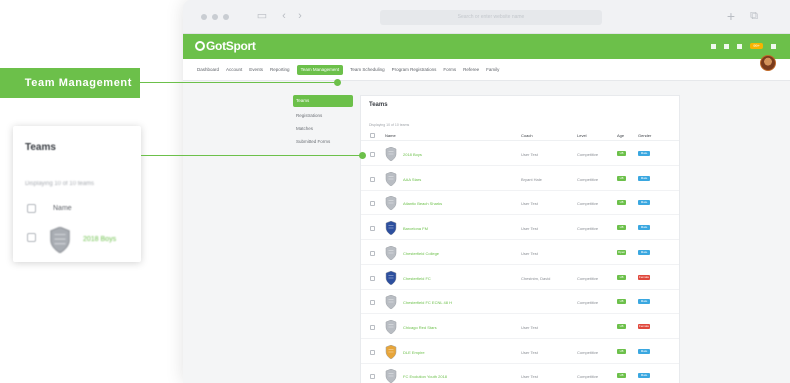 The width and height of the screenshot is (790, 383). I want to click on zoom-row-checkbox, so click(31, 237).